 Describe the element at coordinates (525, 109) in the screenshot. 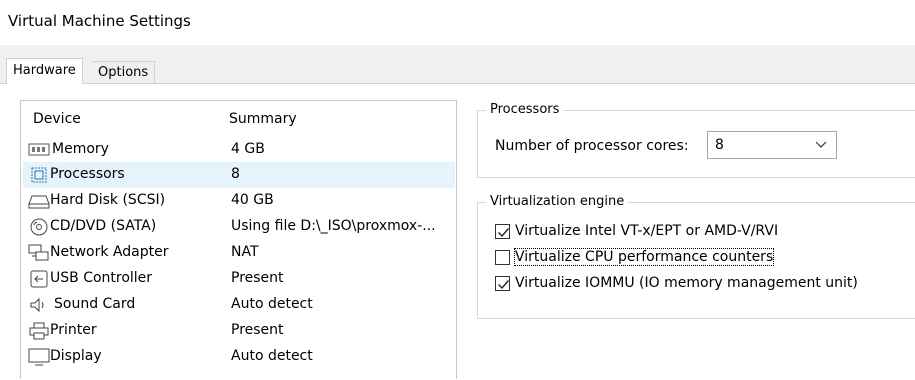

I see `processors-group-legend: Processors` at that location.